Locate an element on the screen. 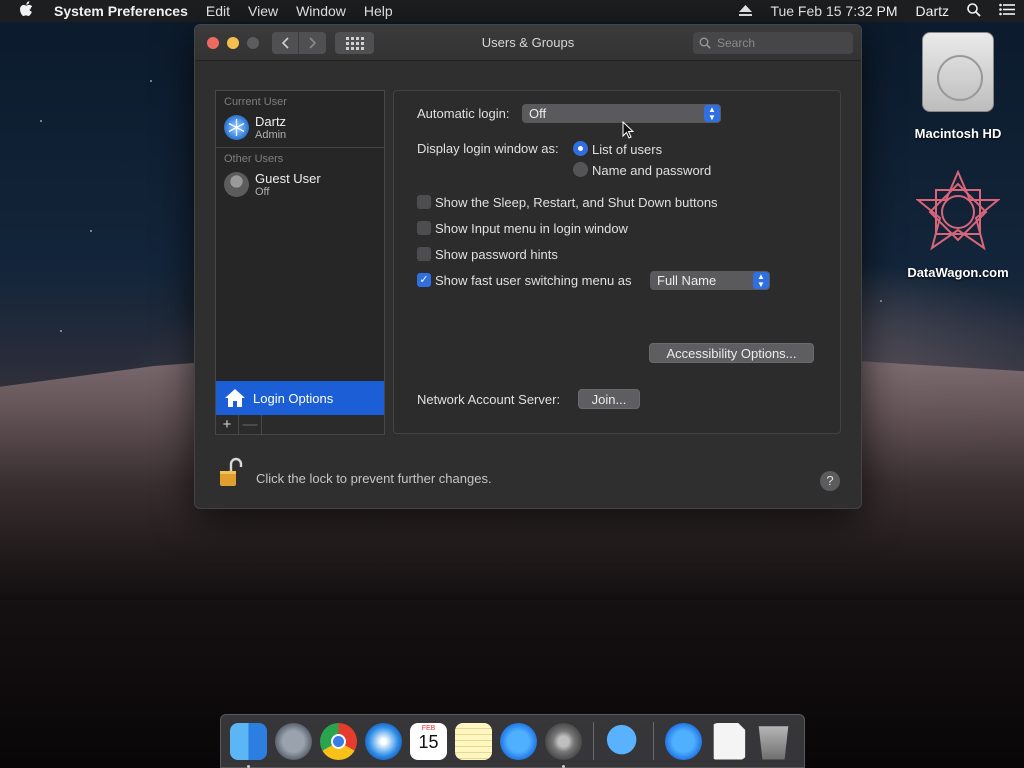 The width and height of the screenshot is (1024, 768). user-role: Admin is located at coordinates (271, 134).